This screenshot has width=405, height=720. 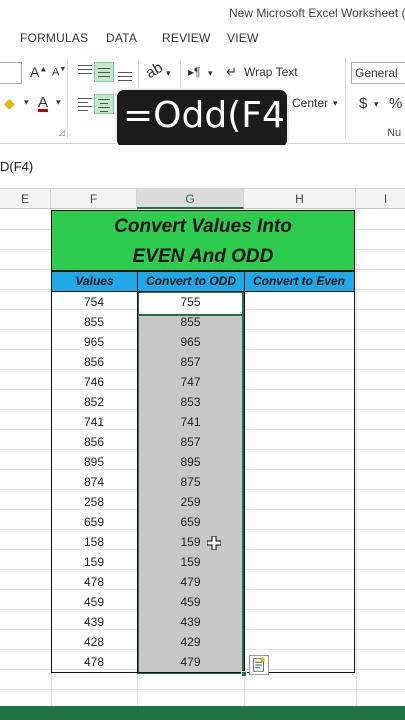 What do you see at coordinates (190, 622) in the screenshot?
I see `odd-cell: 439` at bounding box center [190, 622].